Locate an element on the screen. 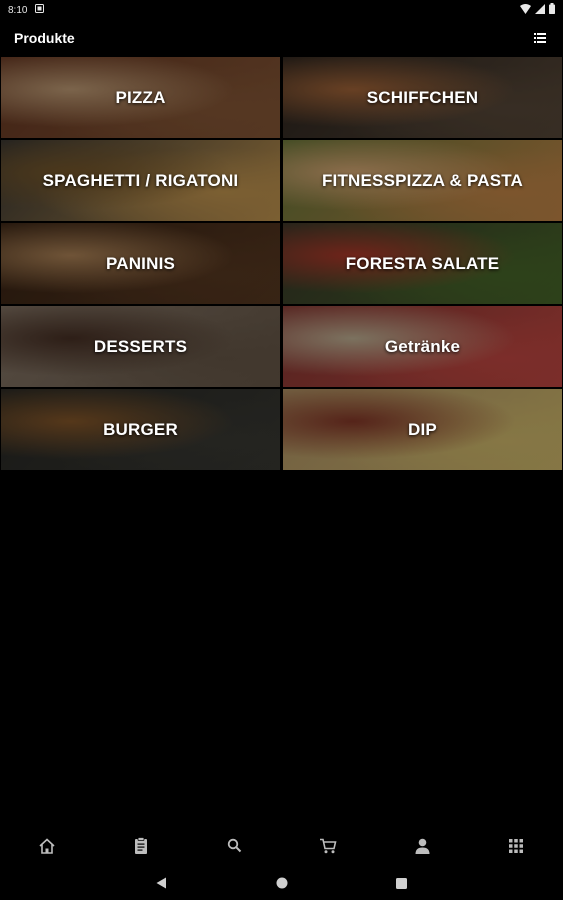 Image resolution: width=563 pixels, height=900 pixels. category-label: SPAGHETTI / RIGATONI is located at coordinates (140, 180).